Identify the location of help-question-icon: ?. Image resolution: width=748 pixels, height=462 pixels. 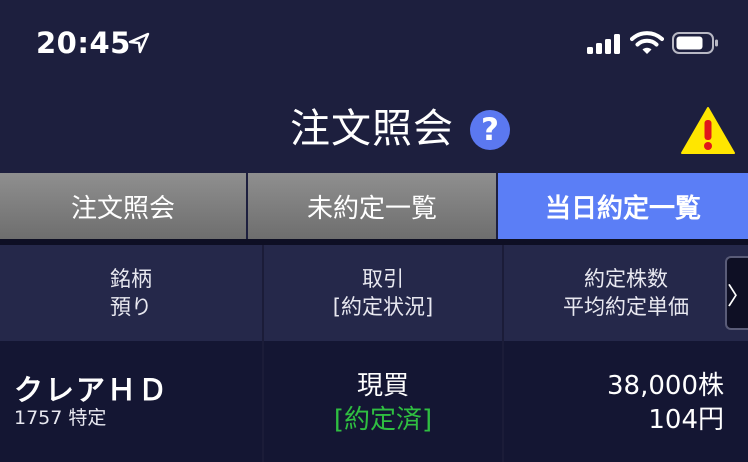
(490, 130).